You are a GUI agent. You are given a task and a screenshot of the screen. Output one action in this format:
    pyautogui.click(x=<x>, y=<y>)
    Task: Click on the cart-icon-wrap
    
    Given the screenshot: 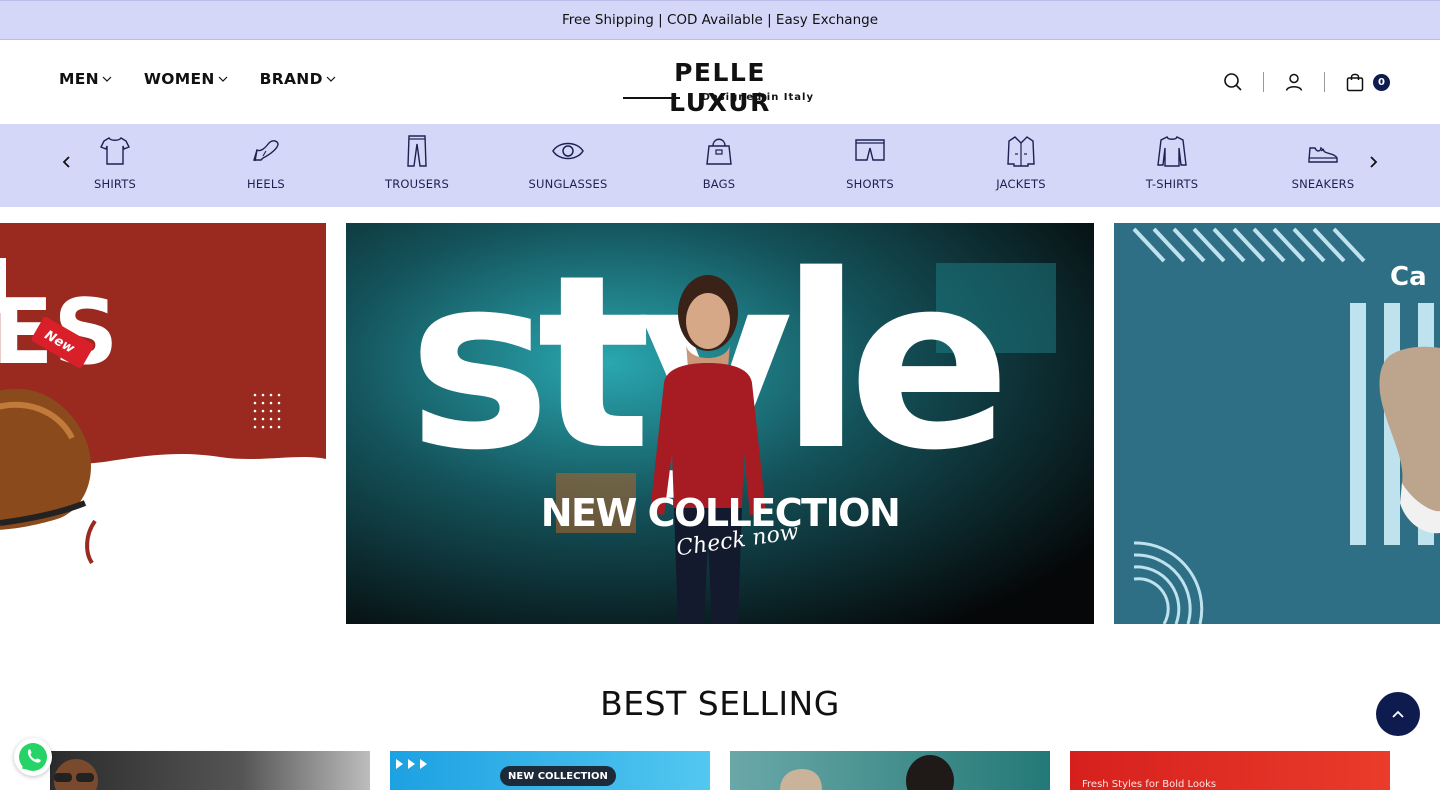 What is the action you would take?
    pyautogui.click(x=1355, y=82)
    